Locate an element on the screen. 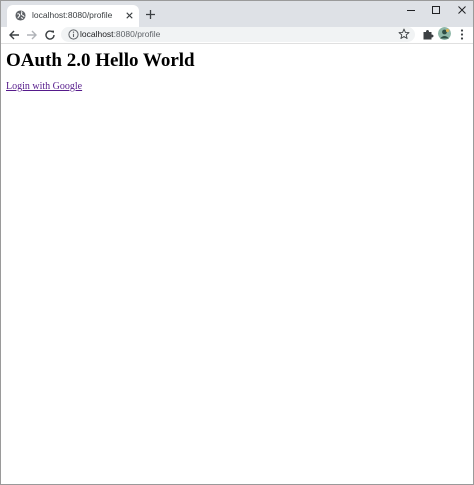 This screenshot has height=485, width=474. puzzle-icon is located at coordinates (427, 34).